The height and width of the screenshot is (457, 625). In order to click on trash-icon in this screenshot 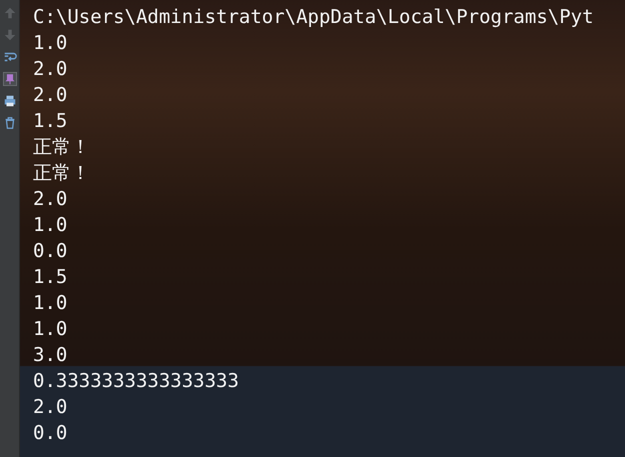, I will do `click(9, 123)`.